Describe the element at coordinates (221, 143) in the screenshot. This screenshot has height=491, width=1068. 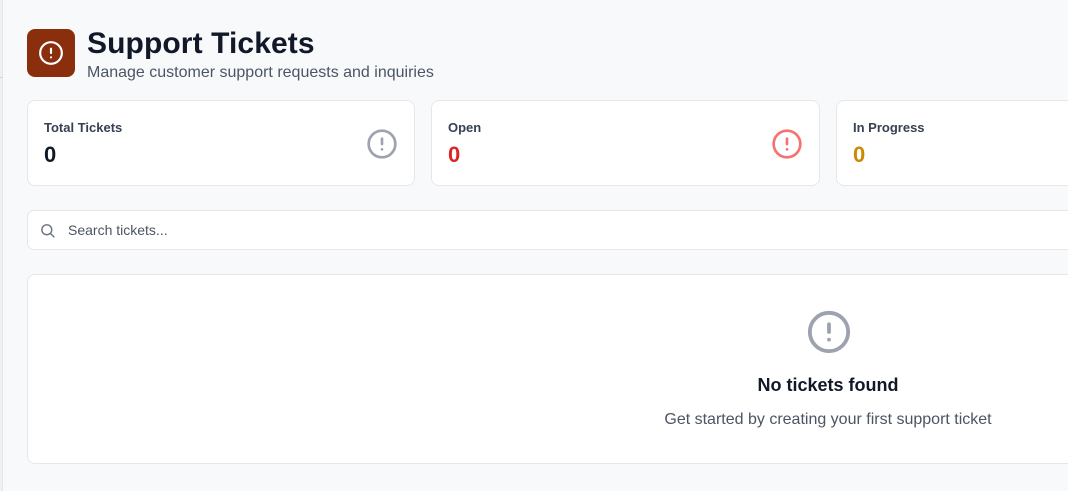
I see `stat-card-total: Total Tickets 0` at that location.